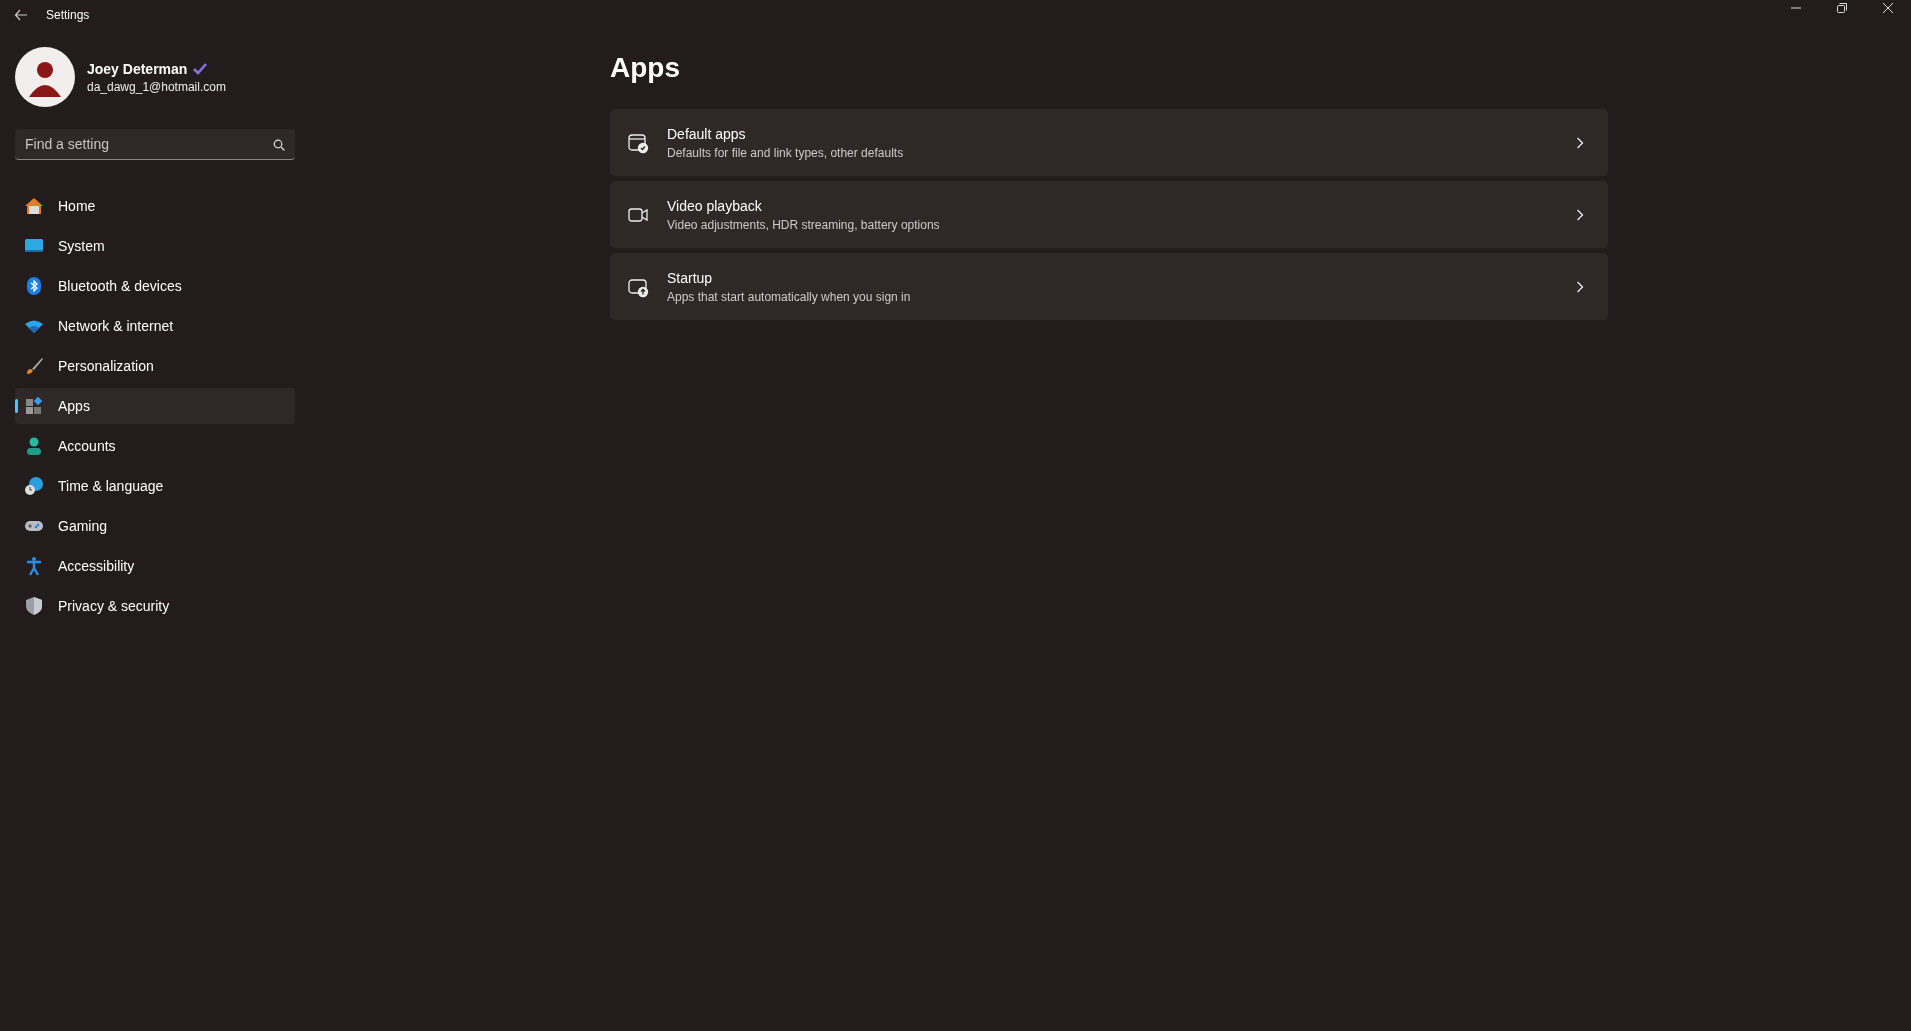 This screenshot has height=1031, width=1911. What do you see at coordinates (34, 486) in the screenshot?
I see `globe-clock-icon` at bounding box center [34, 486].